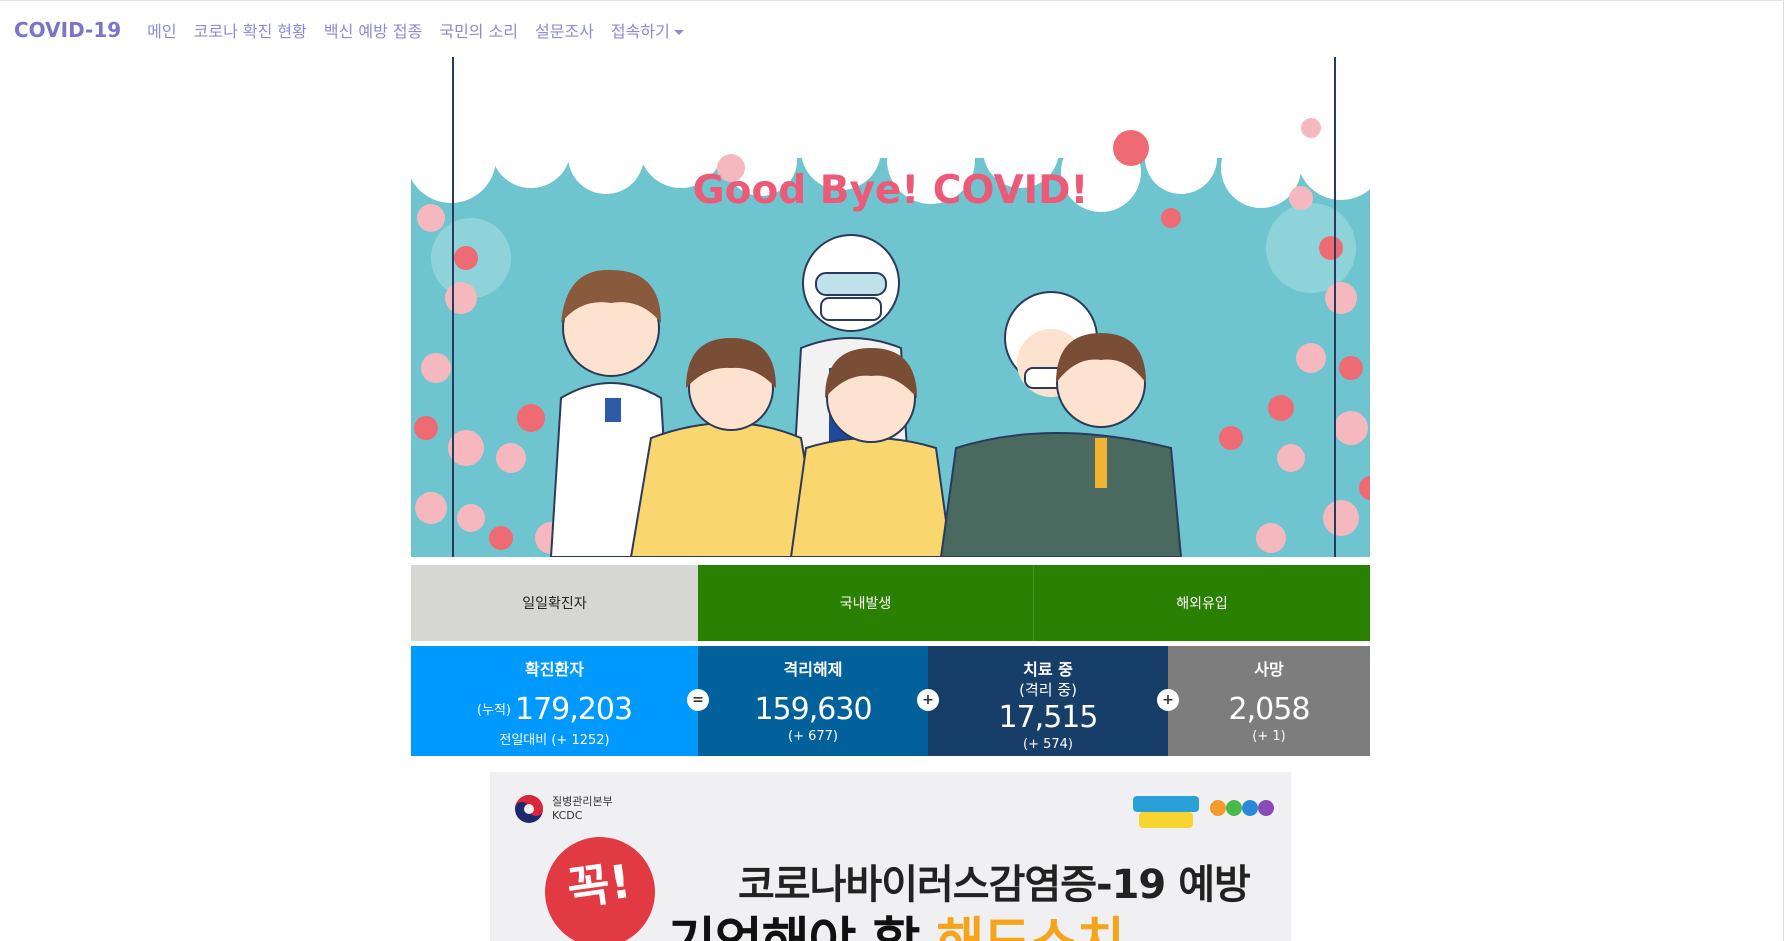 Image resolution: width=1784 pixels, height=941 pixels. What do you see at coordinates (582, 801) in the screenshot?
I see `kcdc-name-ko: 질병관리본부` at bounding box center [582, 801].